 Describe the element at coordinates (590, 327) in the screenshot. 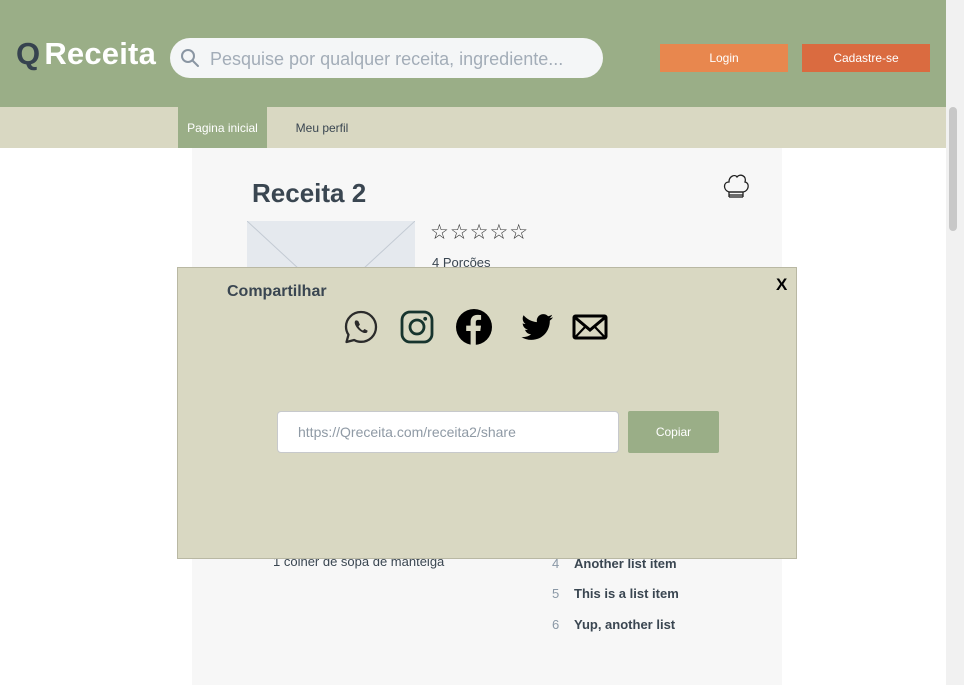

I see `email-icon` at that location.